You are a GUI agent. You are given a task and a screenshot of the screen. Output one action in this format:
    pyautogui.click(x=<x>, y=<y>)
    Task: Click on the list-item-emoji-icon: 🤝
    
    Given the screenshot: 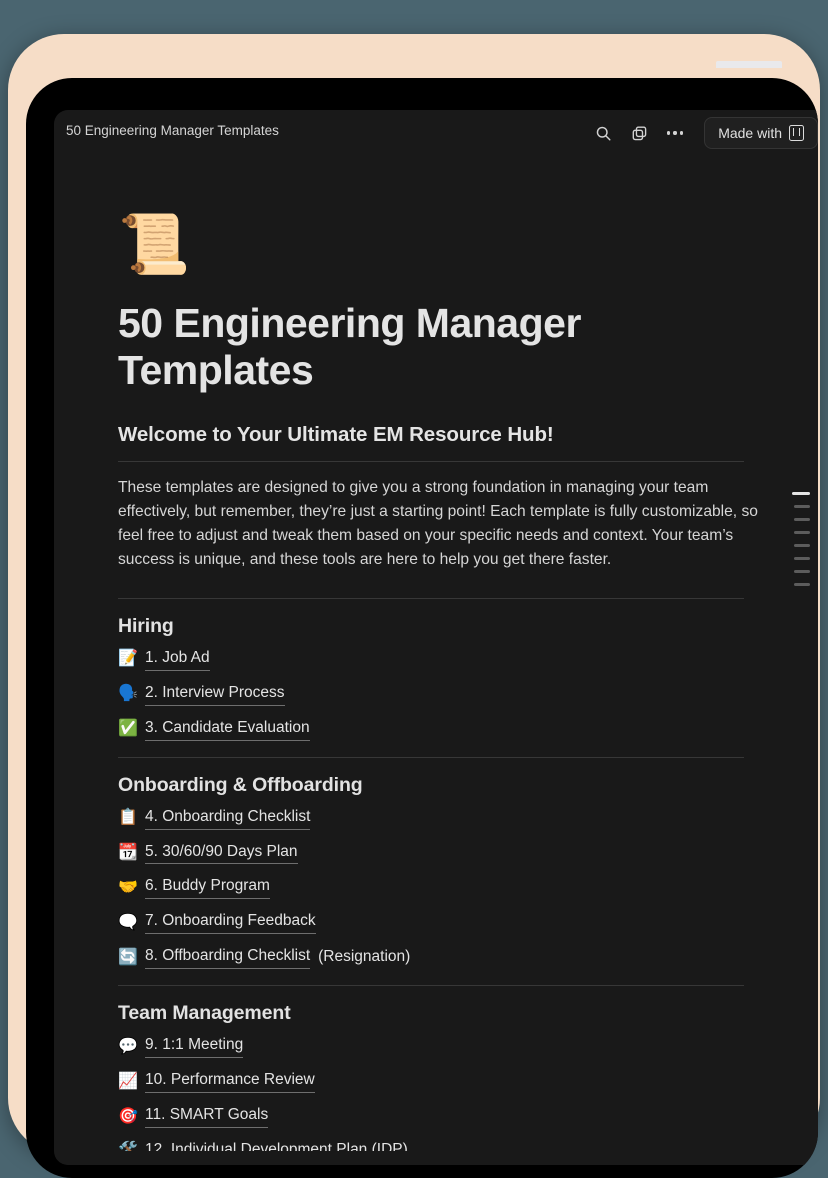 What is the action you would take?
    pyautogui.click(x=128, y=887)
    